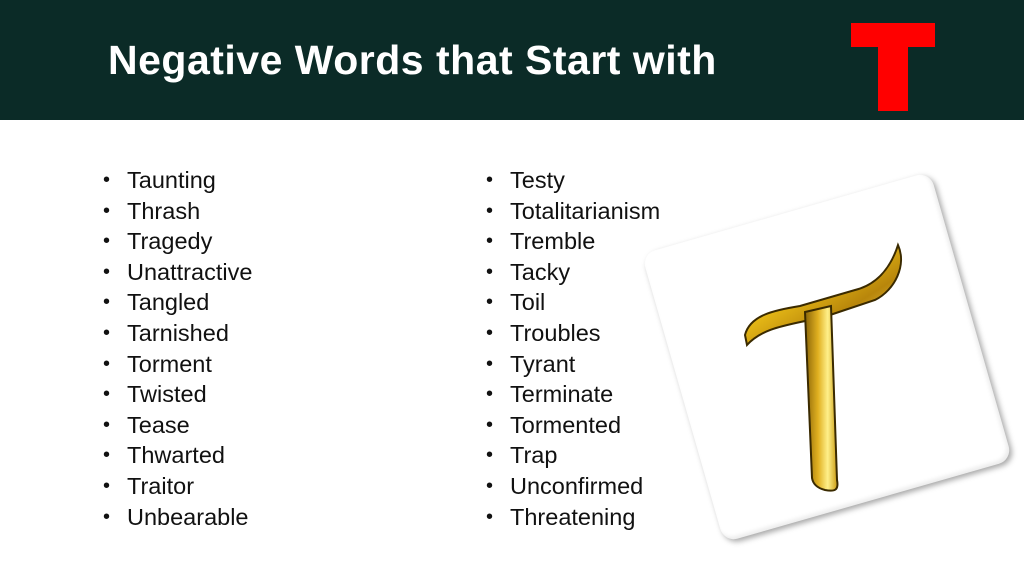  What do you see at coordinates (177, 455) in the screenshot?
I see `list-item: Thwarted` at bounding box center [177, 455].